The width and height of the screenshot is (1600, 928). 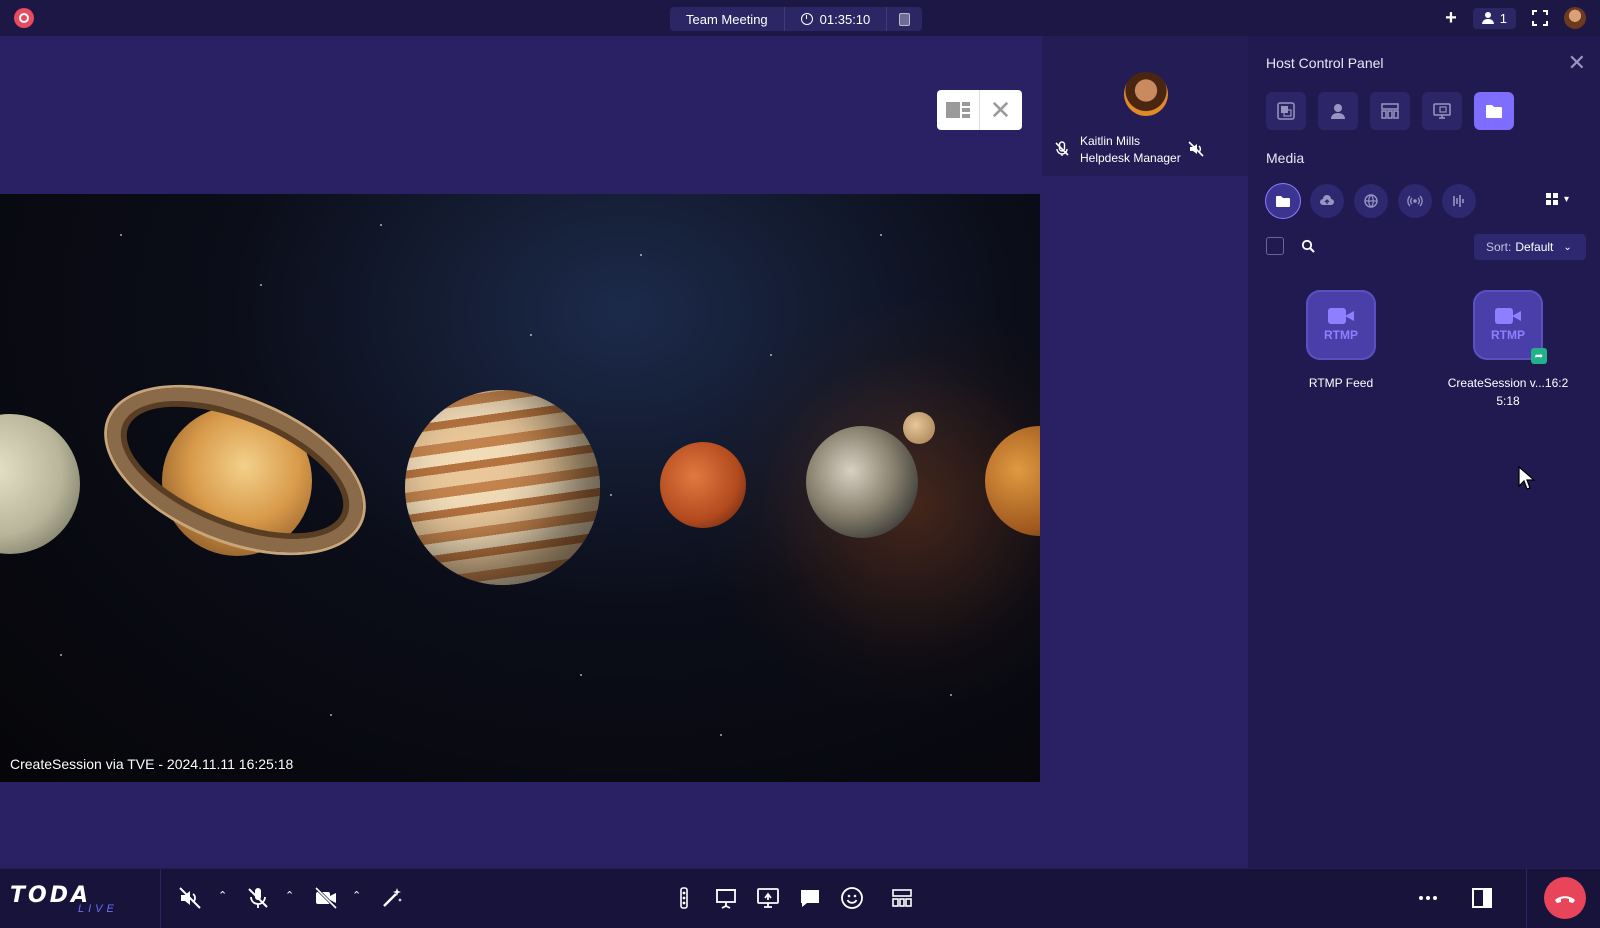 I want to click on whiteboard-button, so click(x=726, y=898).